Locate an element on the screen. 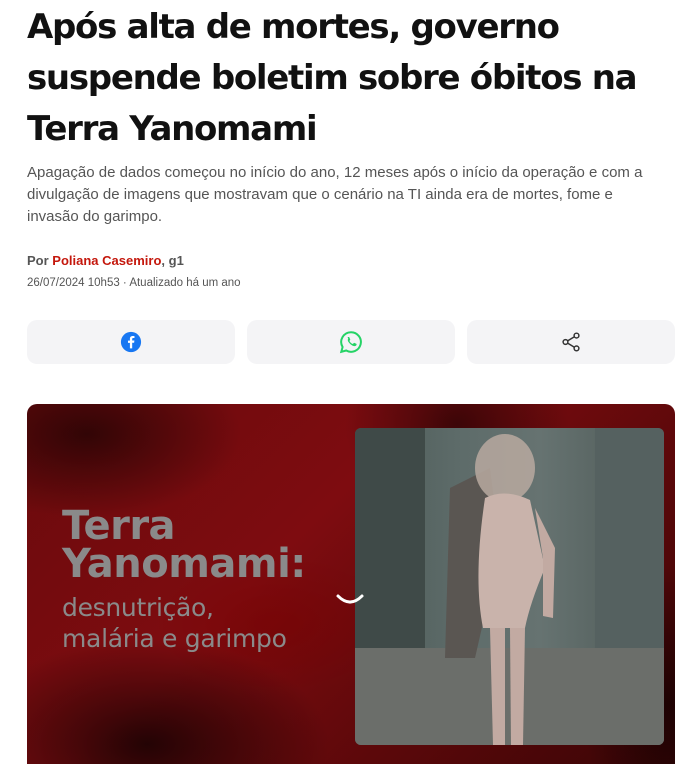 The image size is (689, 764). video-title-line1: Terra is located at coordinates (119, 526).